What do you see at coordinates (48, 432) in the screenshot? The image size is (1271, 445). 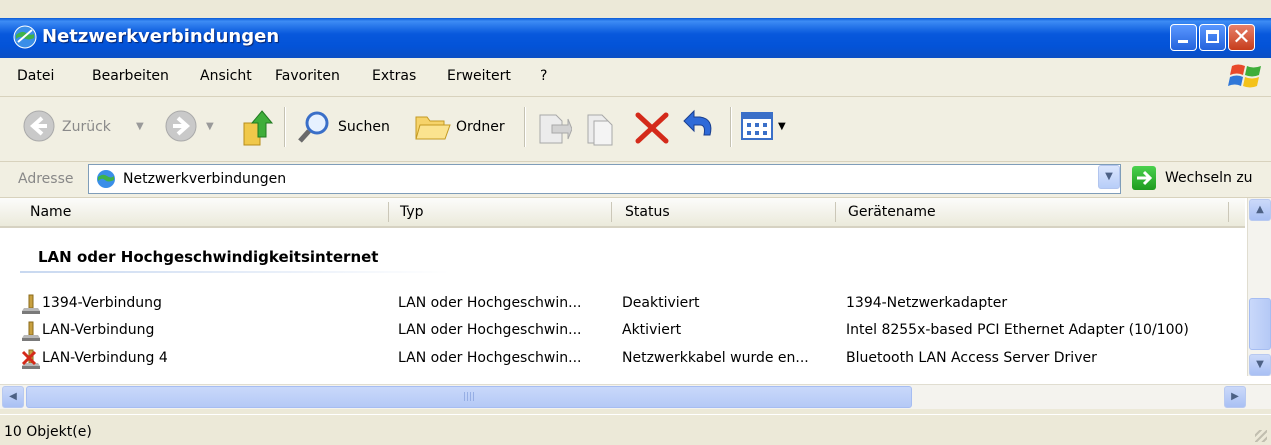 I see `status-text: 10 Objekt(e)` at bounding box center [48, 432].